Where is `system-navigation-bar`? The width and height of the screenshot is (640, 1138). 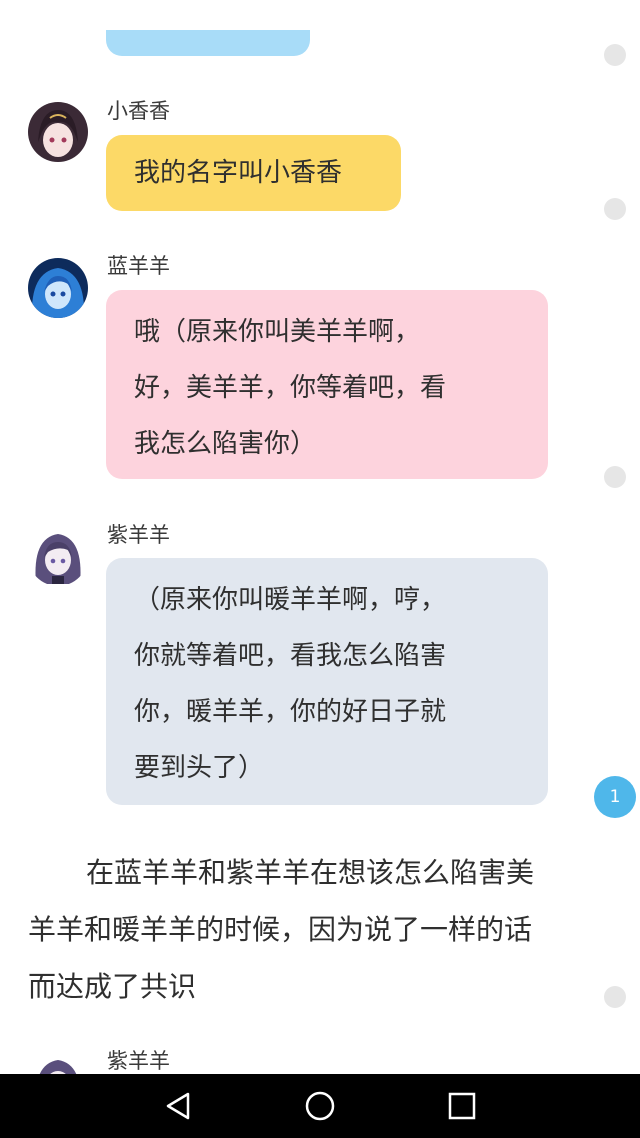 system-navigation-bar is located at coordinates (320, 1106).